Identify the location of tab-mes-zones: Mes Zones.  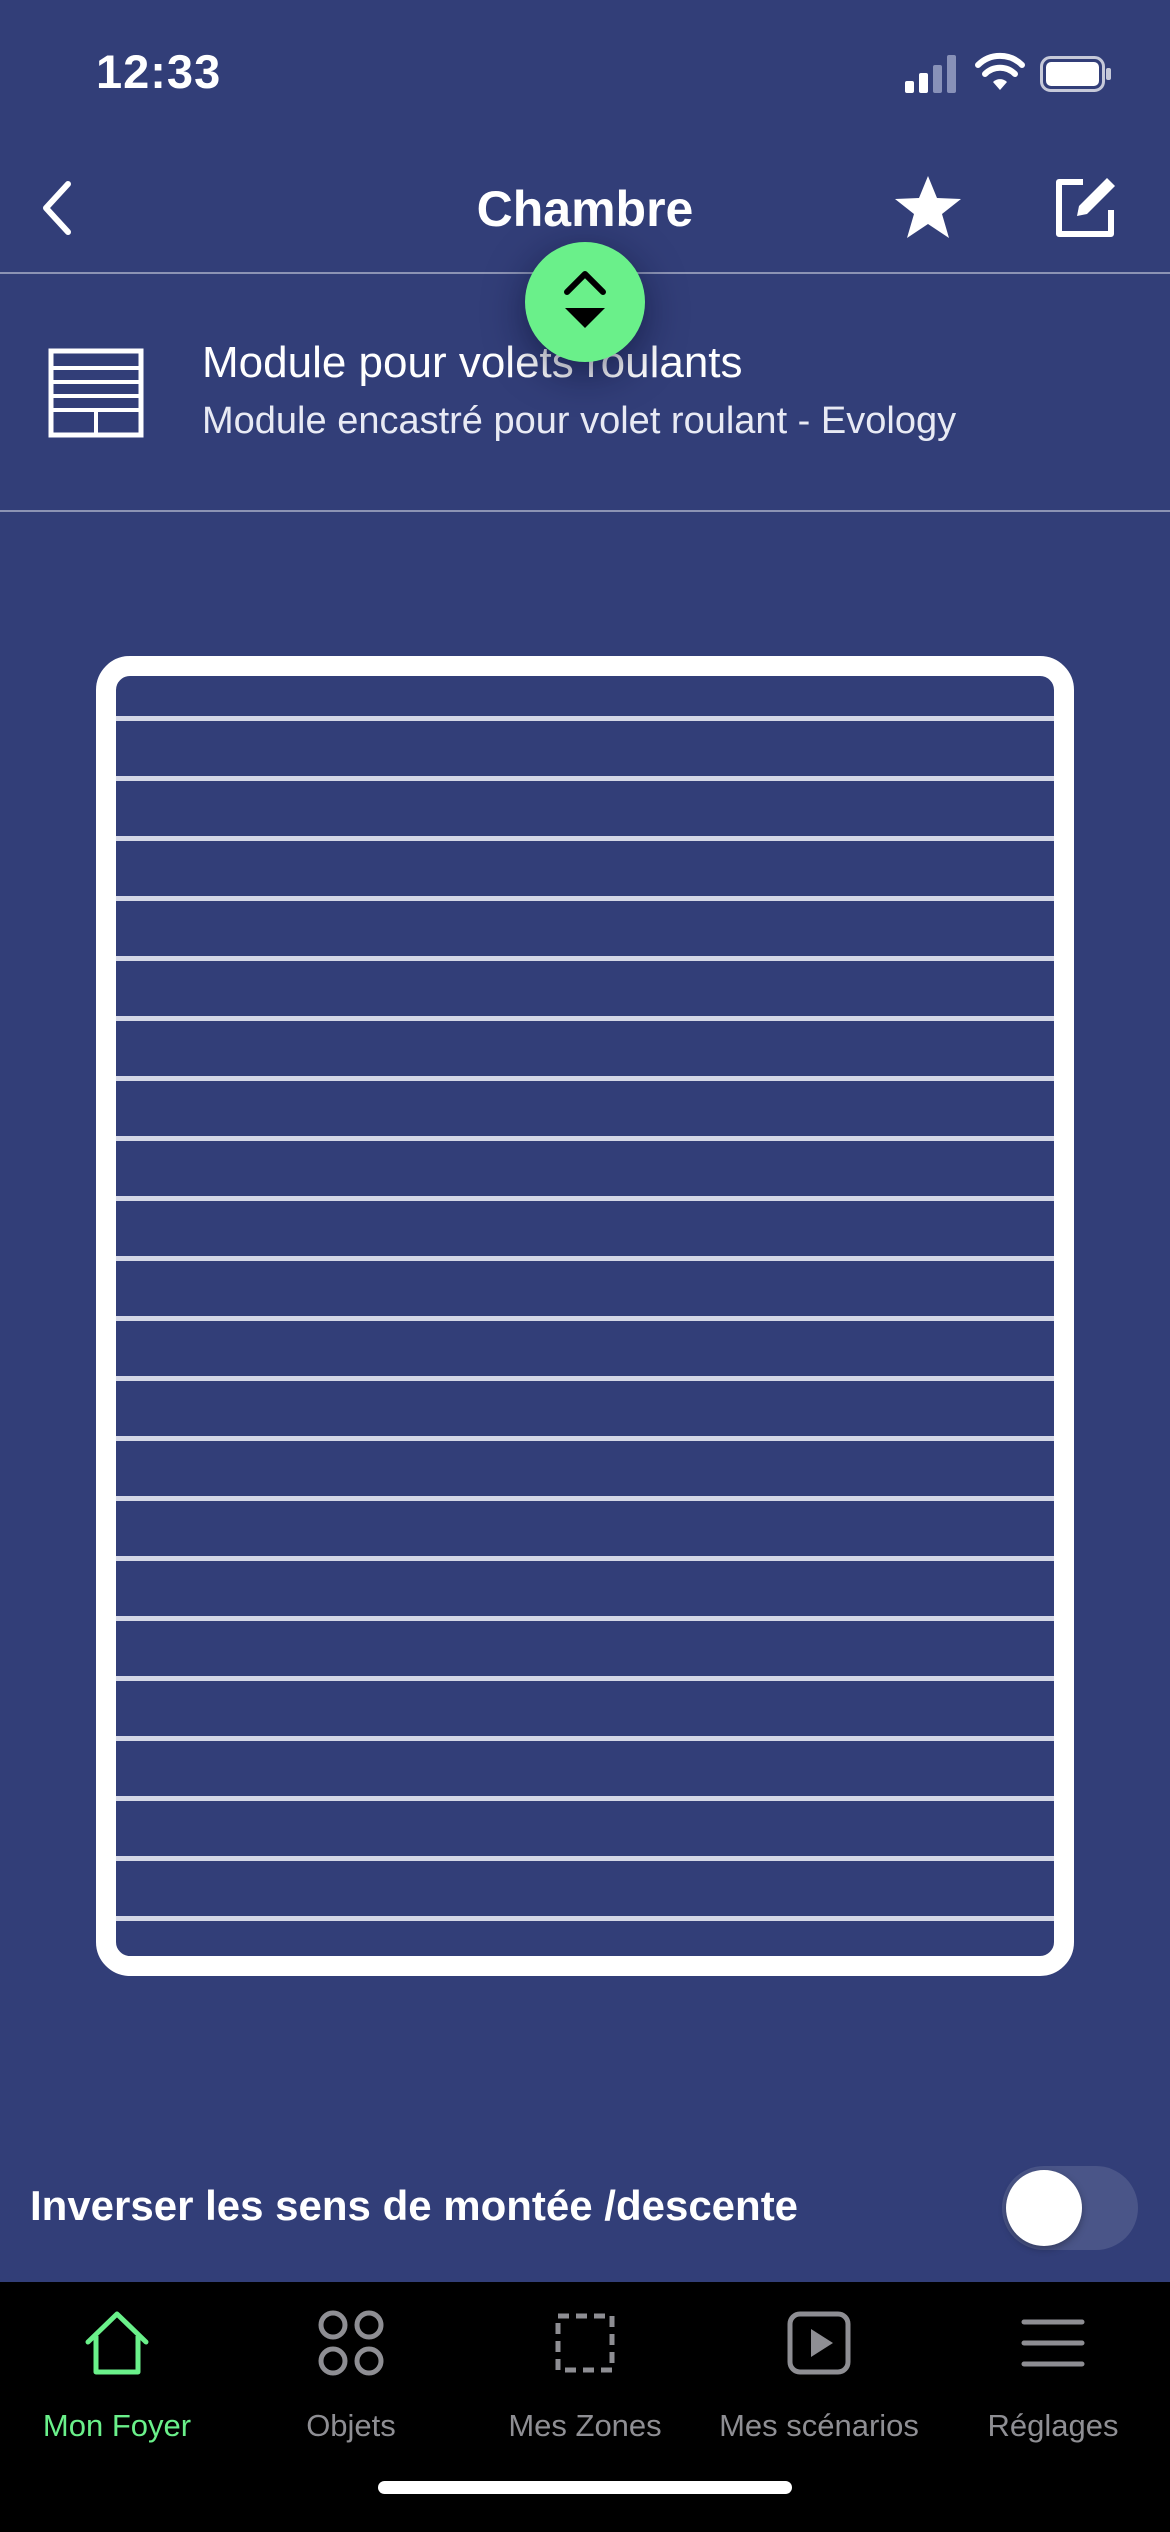
(585, 2377).